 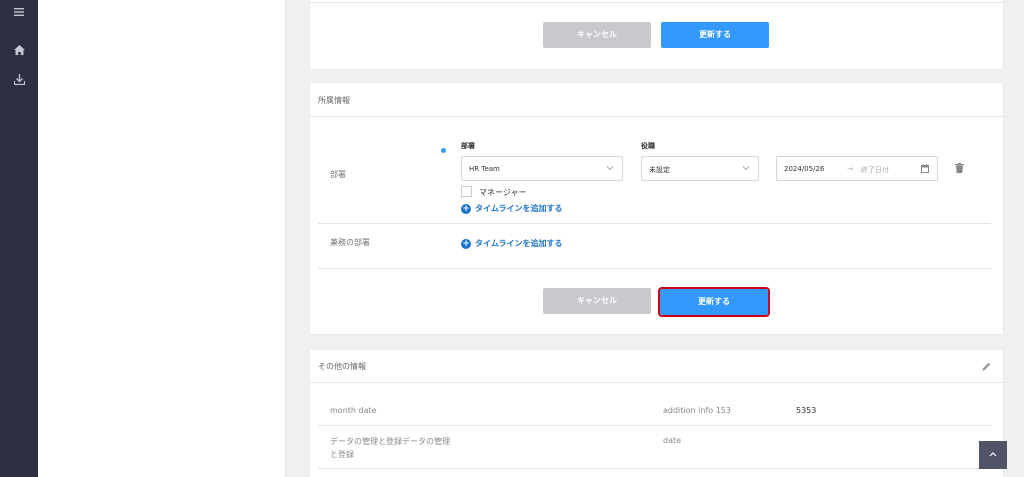 What do you see at coordinates (350, 242) in the screenshot?
I see `concurrent-department-label: 兼務の部署` at bounding box center [350, 242].